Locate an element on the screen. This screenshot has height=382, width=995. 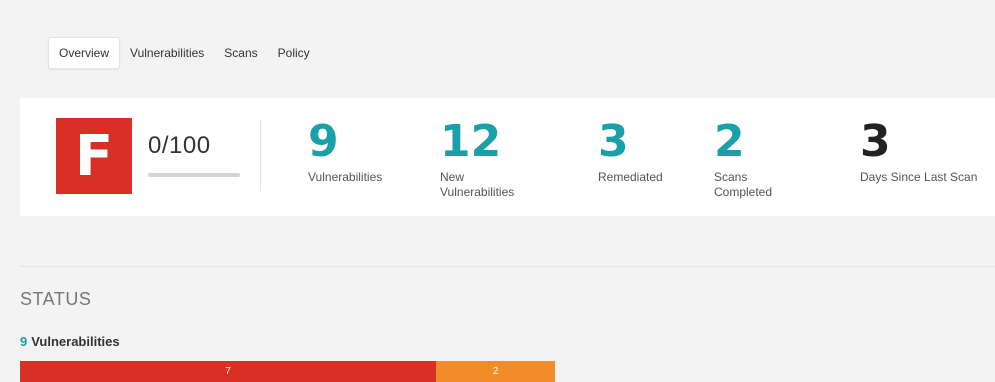
status-title: STATUS is located at coordinates (56, 299).